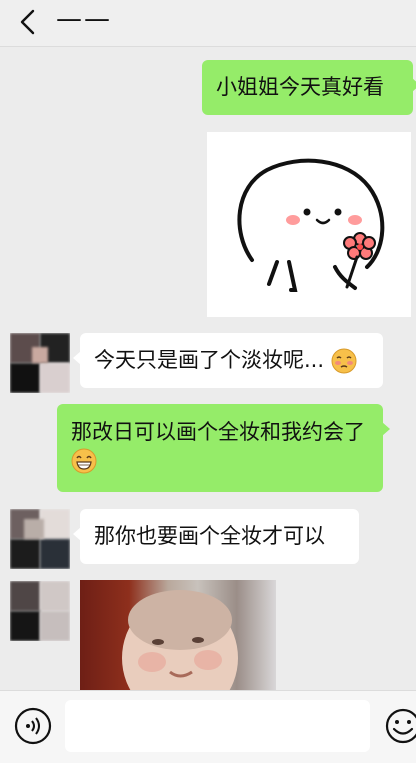  What do you see at coordinates (400, 726) in the screenshot?
I see `emoji-icon` at bounding box center [400, 726].